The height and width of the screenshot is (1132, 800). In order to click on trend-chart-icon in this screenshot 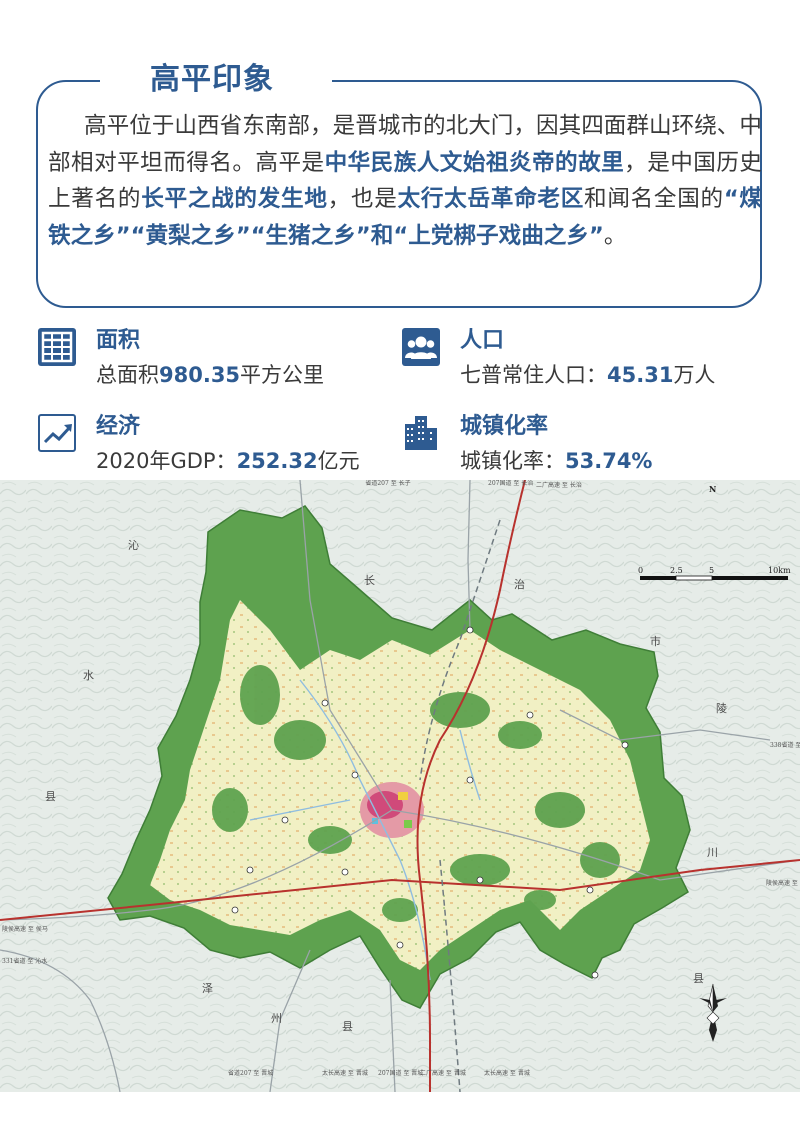, I will do `click(57, 433)`.